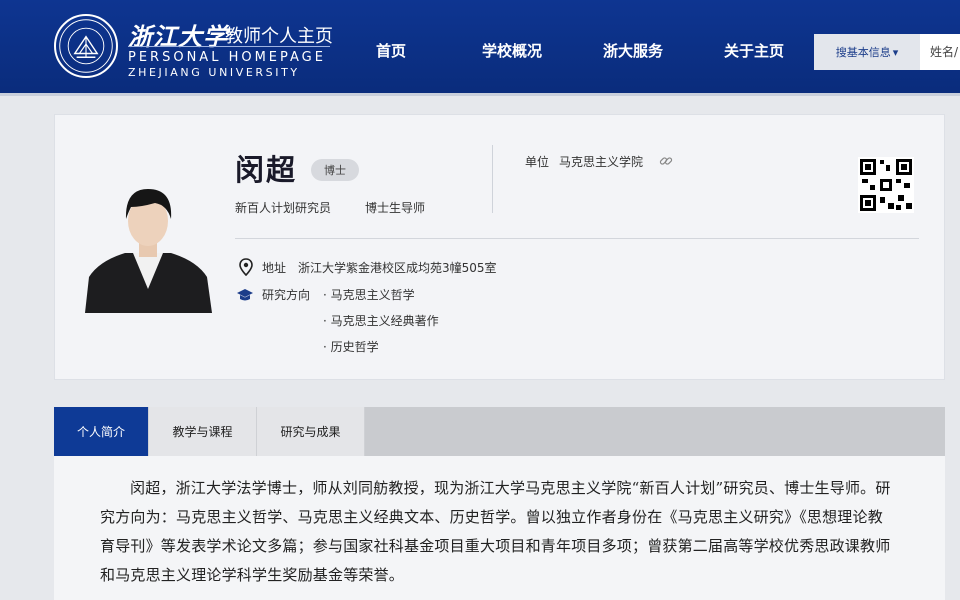  What do you see at coordinates (148, 245) in the screenshot?
I see `profile-photo` at bounding box center [148, 245].